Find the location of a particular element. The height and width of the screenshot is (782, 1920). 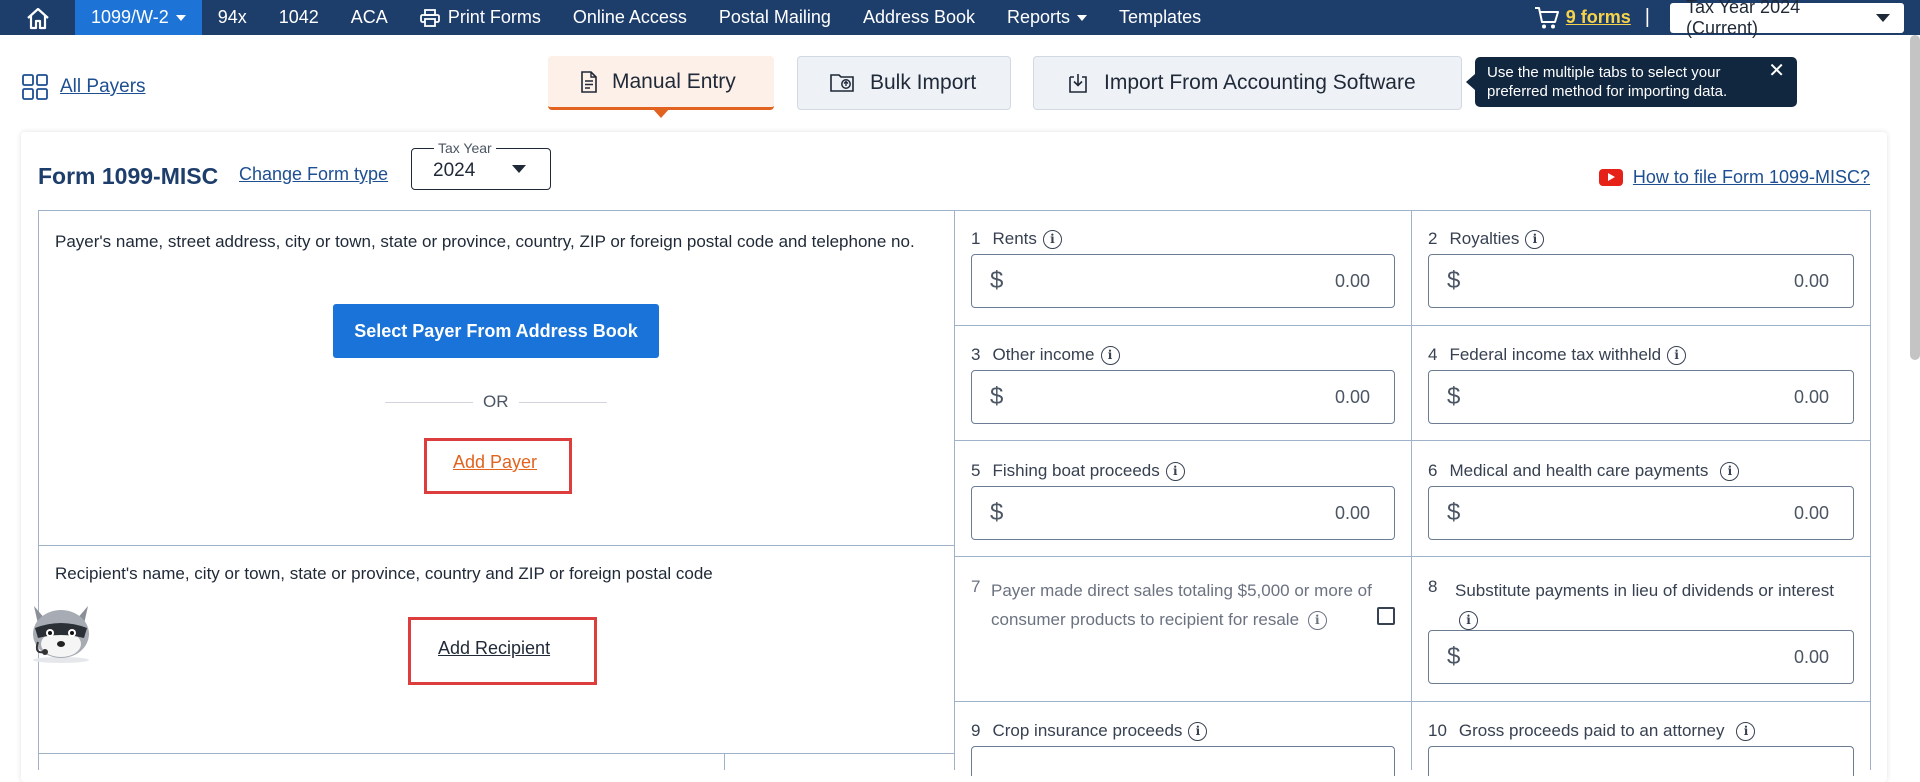

page-scrollbar is located at coordinates (1915, 197).